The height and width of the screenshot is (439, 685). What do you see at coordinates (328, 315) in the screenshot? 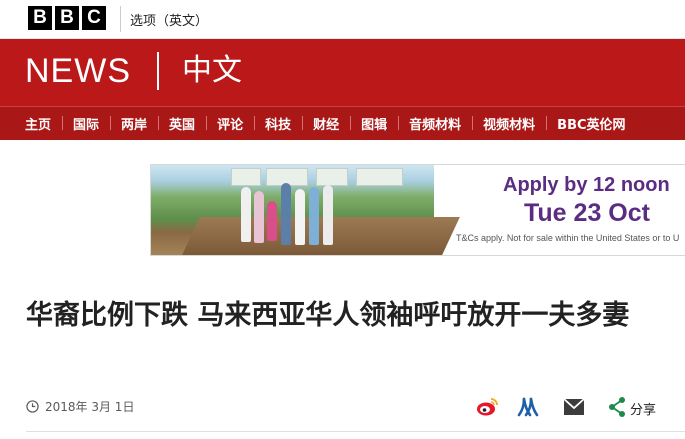
I see `article-headline: 华裔比例下跌 马来西亚华人领袖呼吁放开一夫多妻` at bounding box center [328, 315].